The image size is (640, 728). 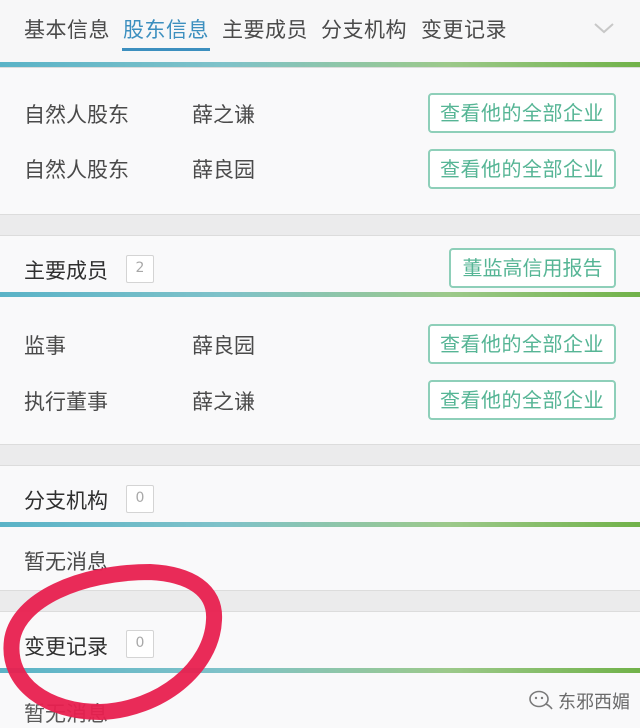 What do you see at coordinates (166, 29) in the screenshot?
I see `tab-shareholder-info: 股东信息` at bounding box center [166, 29].